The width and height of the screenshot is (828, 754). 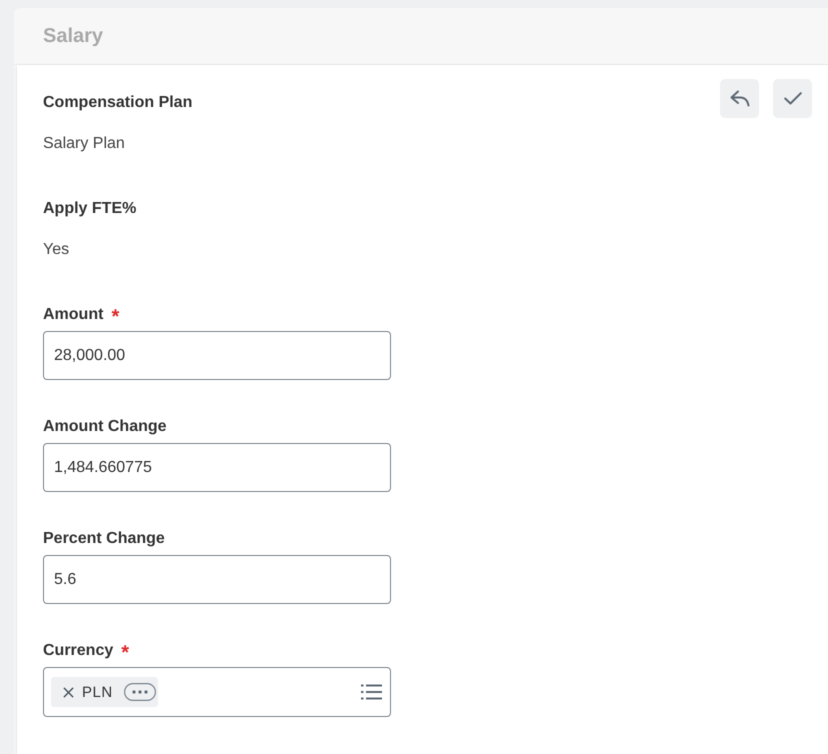 What do you see at coordinates (371, 692) in the screenshot?
I see `list-icon` at bounding box center [371, 692].